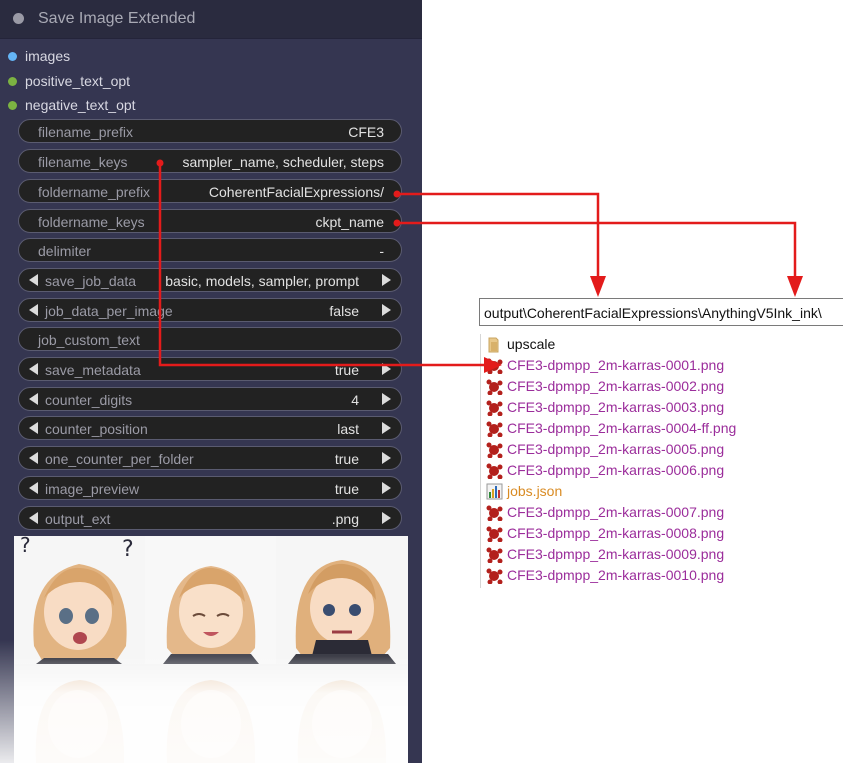 This screenshot has height=763, width=843. I want to click on image-preview-grid: ? ?, so click(211, 649).